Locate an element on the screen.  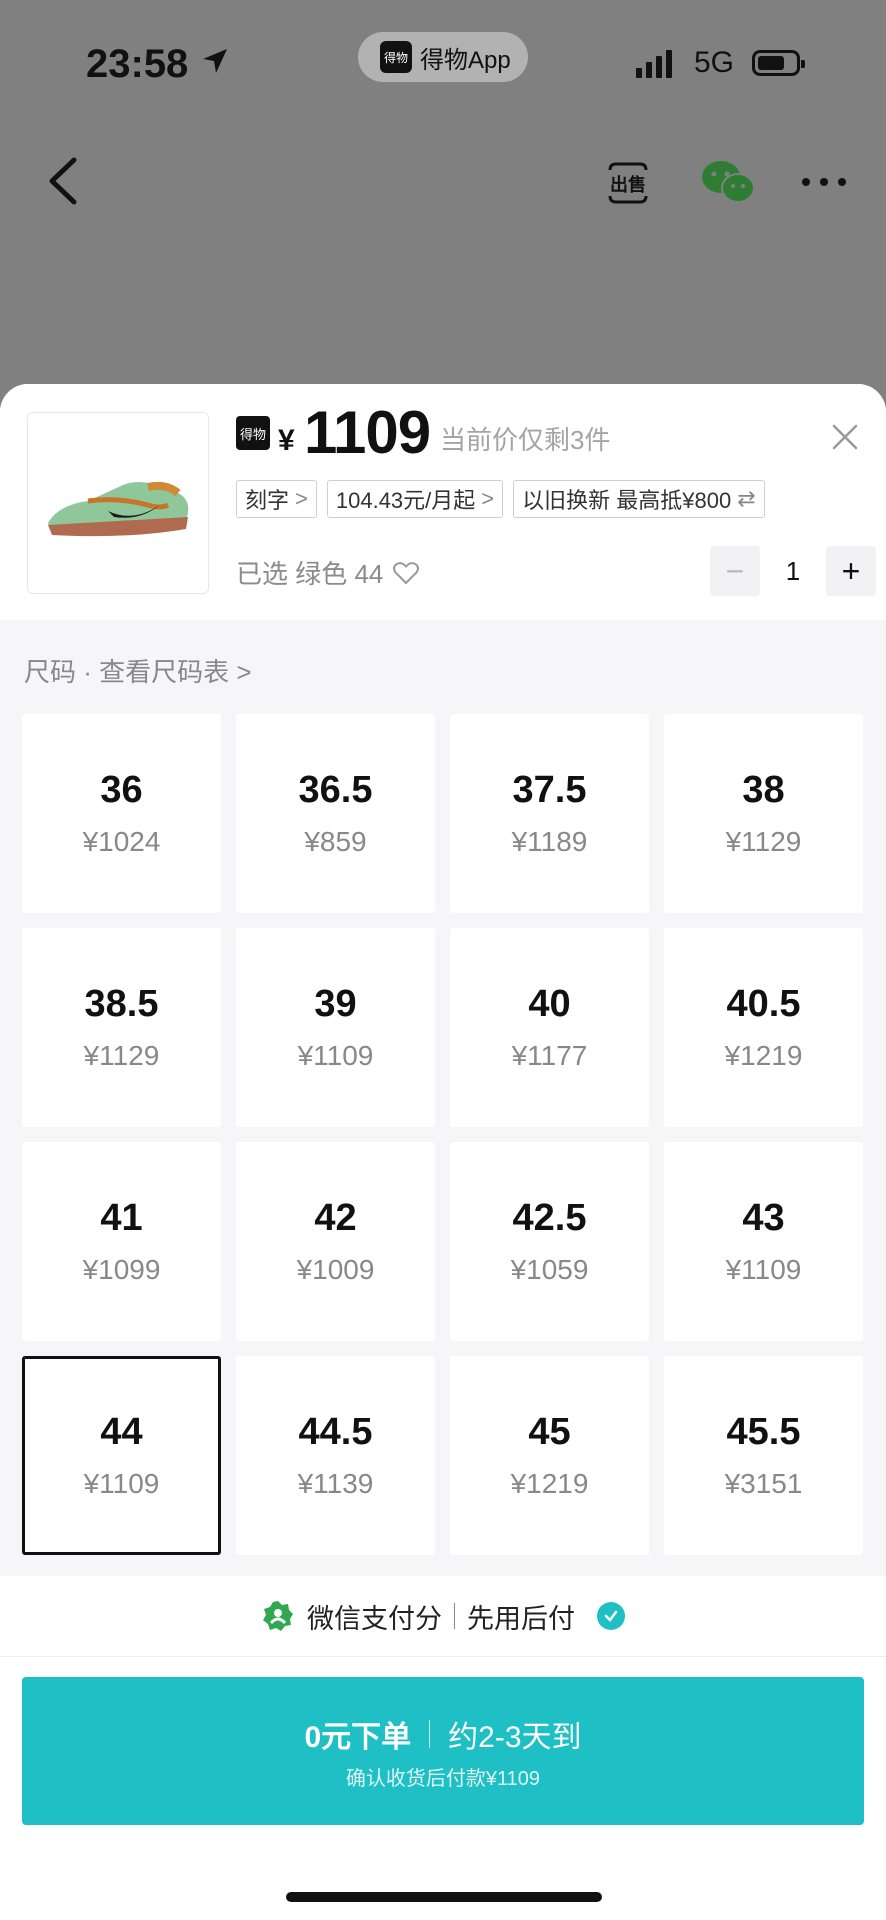
size-price: ¥1009 is located at coordinates (335, 1269).